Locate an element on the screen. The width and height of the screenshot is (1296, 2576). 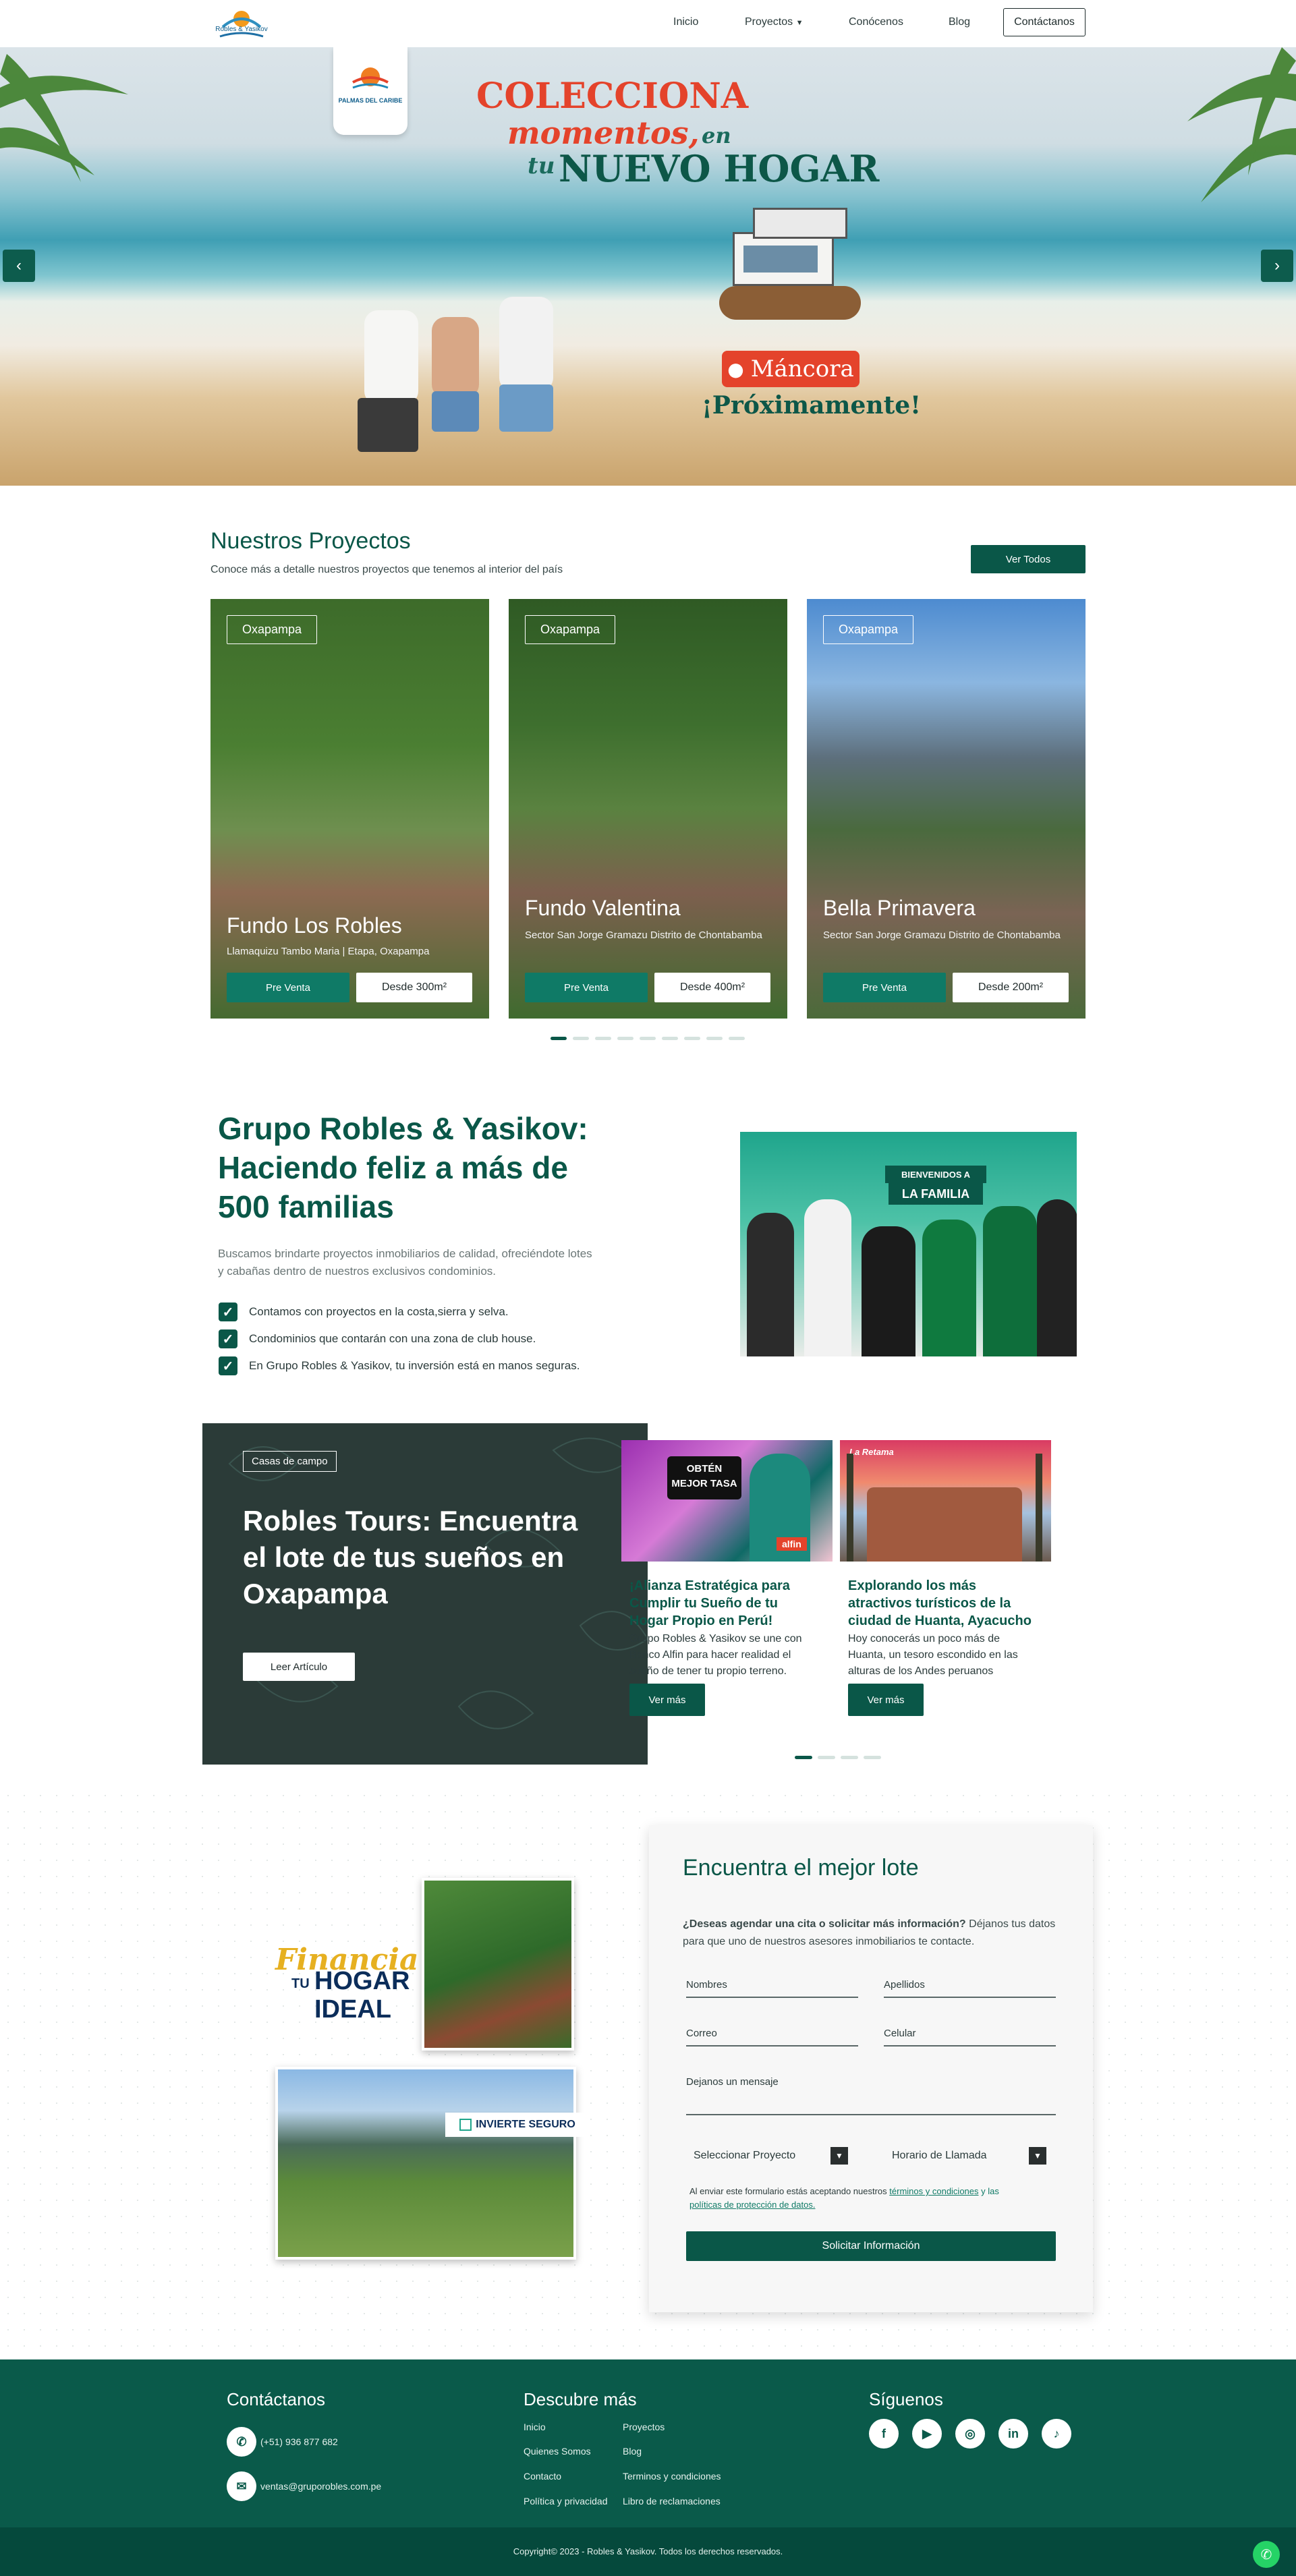
footer-discover-title: Descubre más is located at coordinates (580, 2399).